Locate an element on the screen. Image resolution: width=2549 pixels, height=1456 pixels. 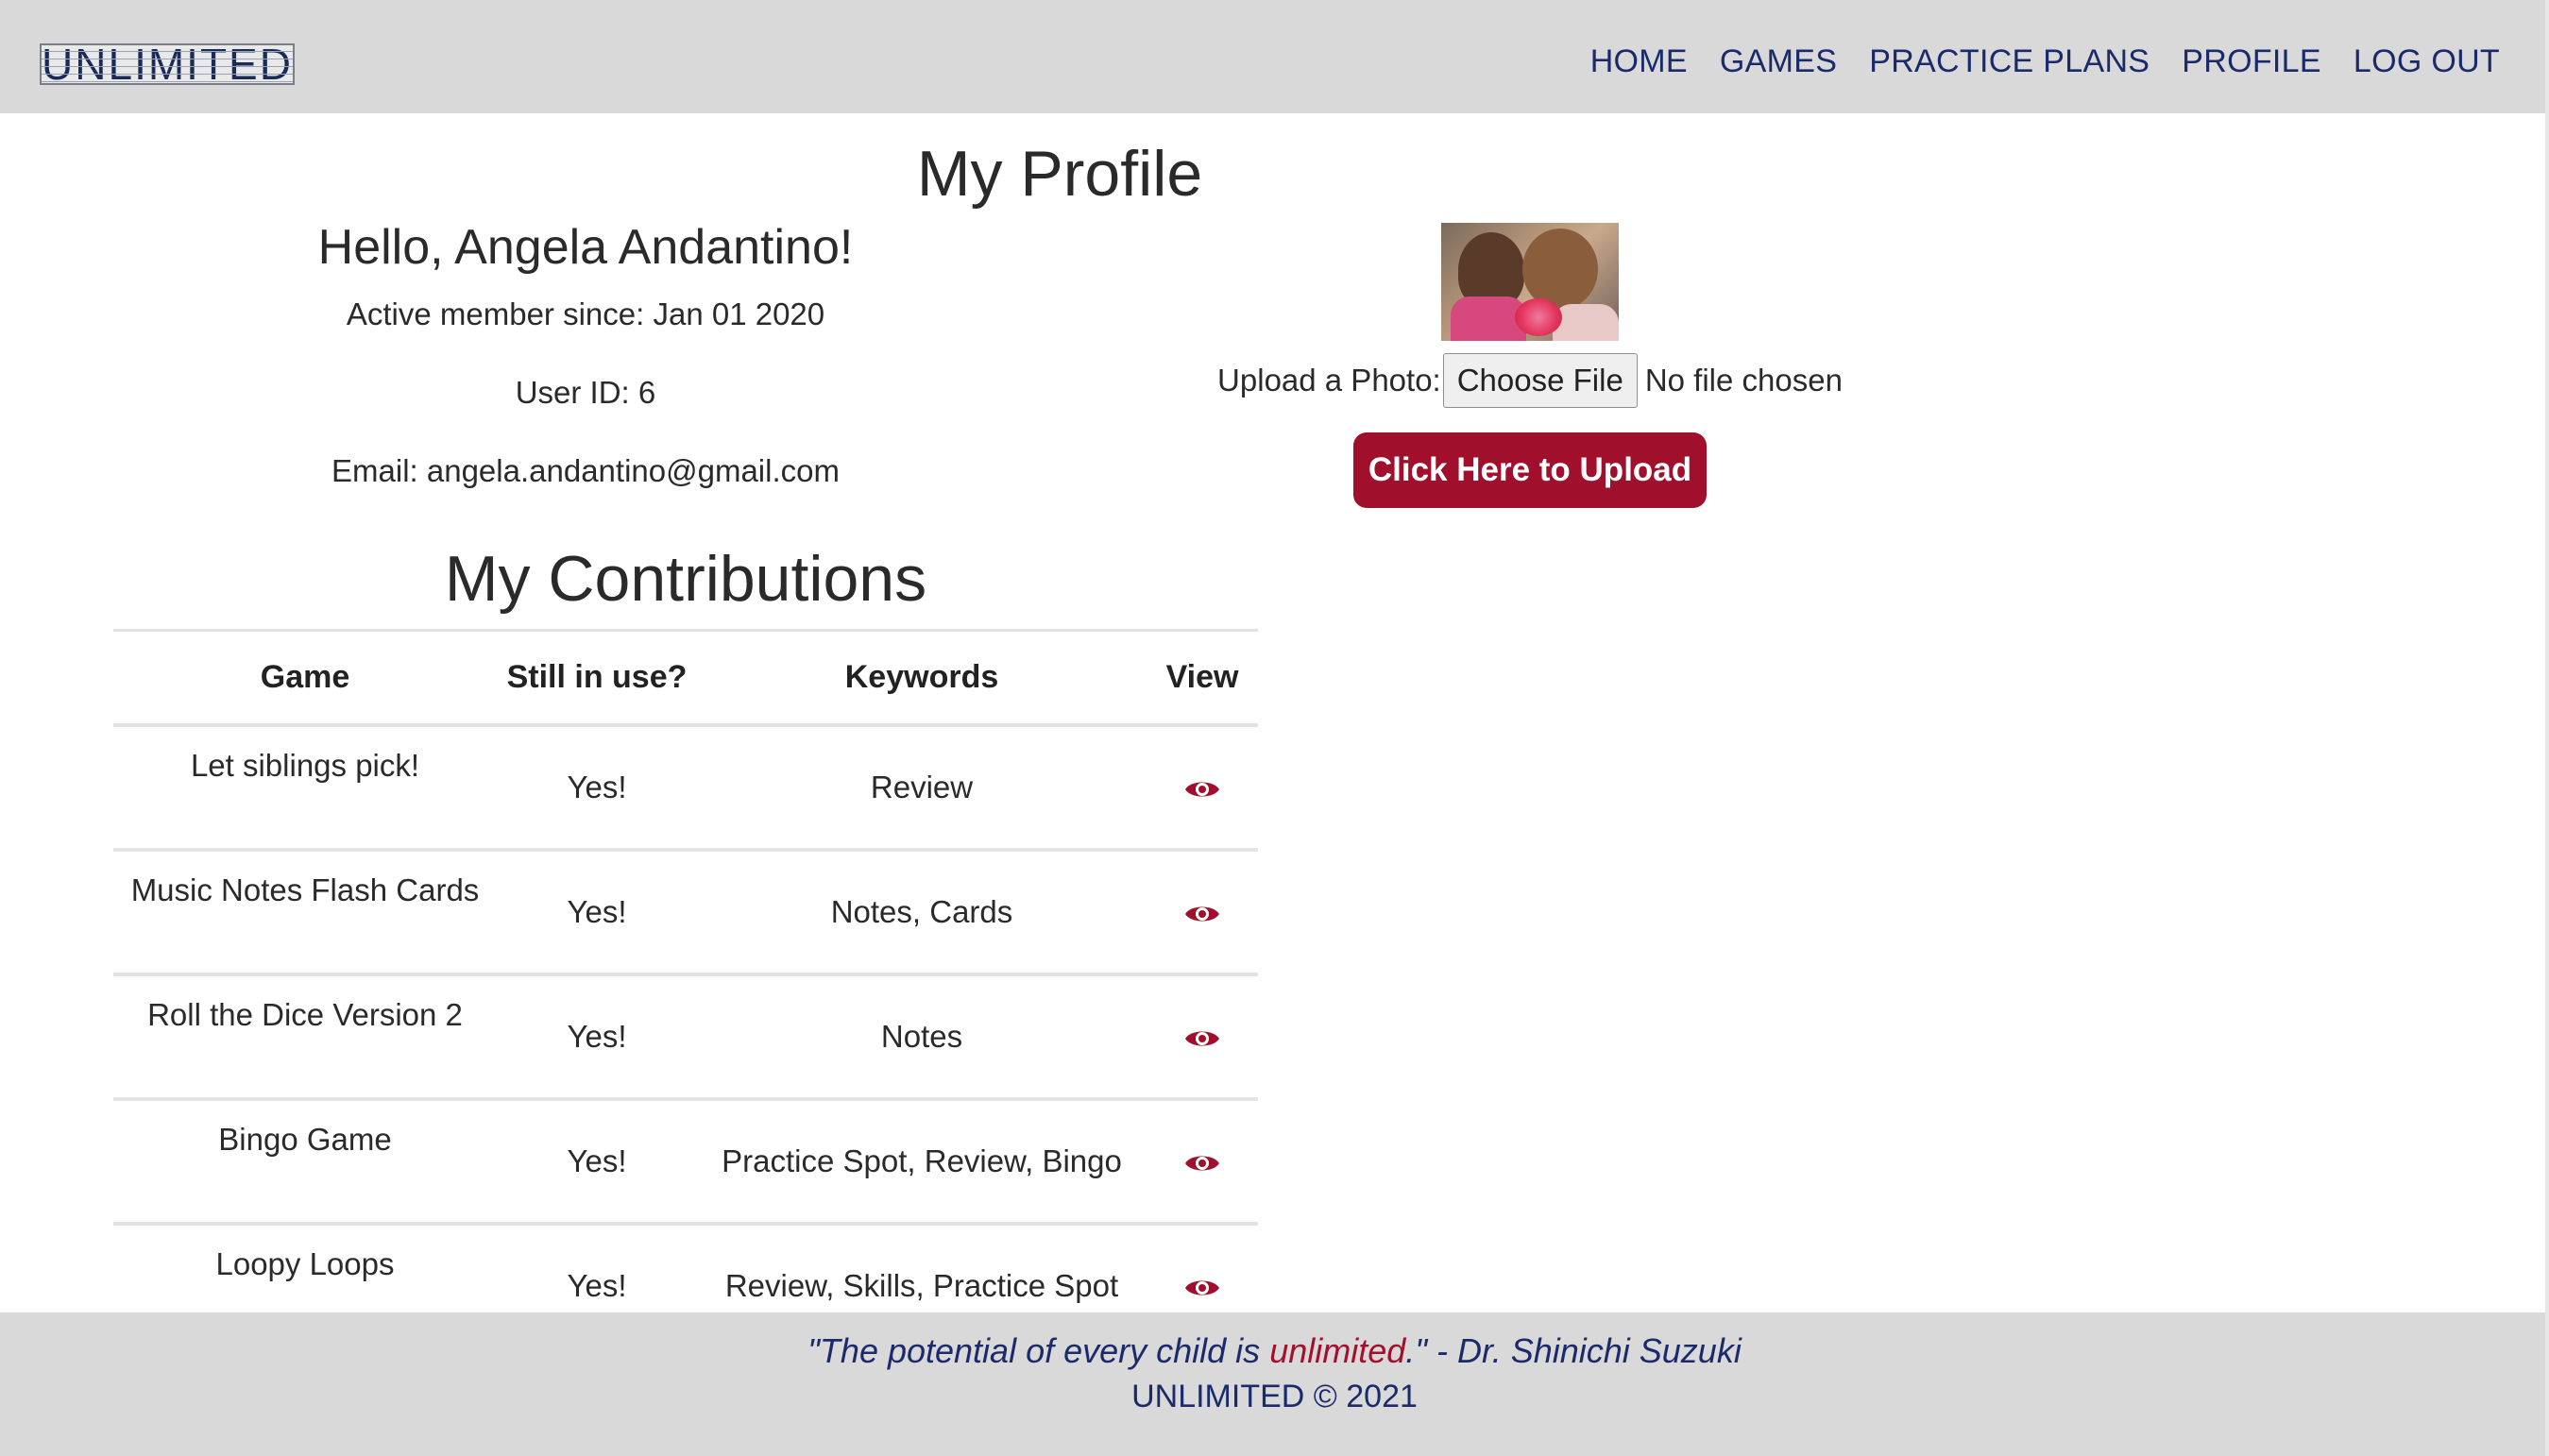
logo: UNLIMITED is located at coordinates (167, 64).